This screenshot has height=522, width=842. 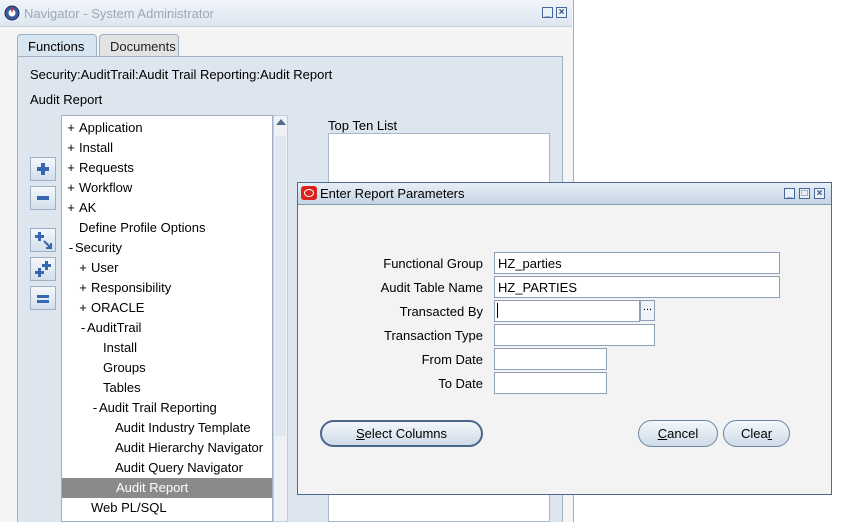 What do you see at coordinates (363, 125) in the screenshot?
I see `top-ten-label: Top Ten List` at bounding box center [363, 125].